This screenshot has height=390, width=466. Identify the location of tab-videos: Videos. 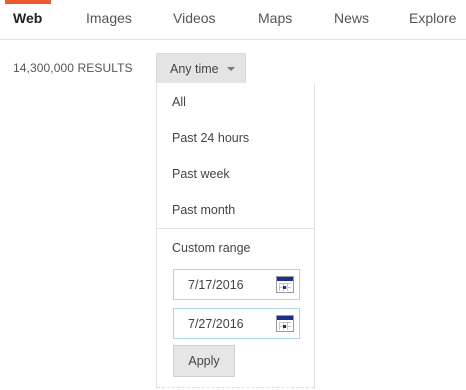
(194, 18).